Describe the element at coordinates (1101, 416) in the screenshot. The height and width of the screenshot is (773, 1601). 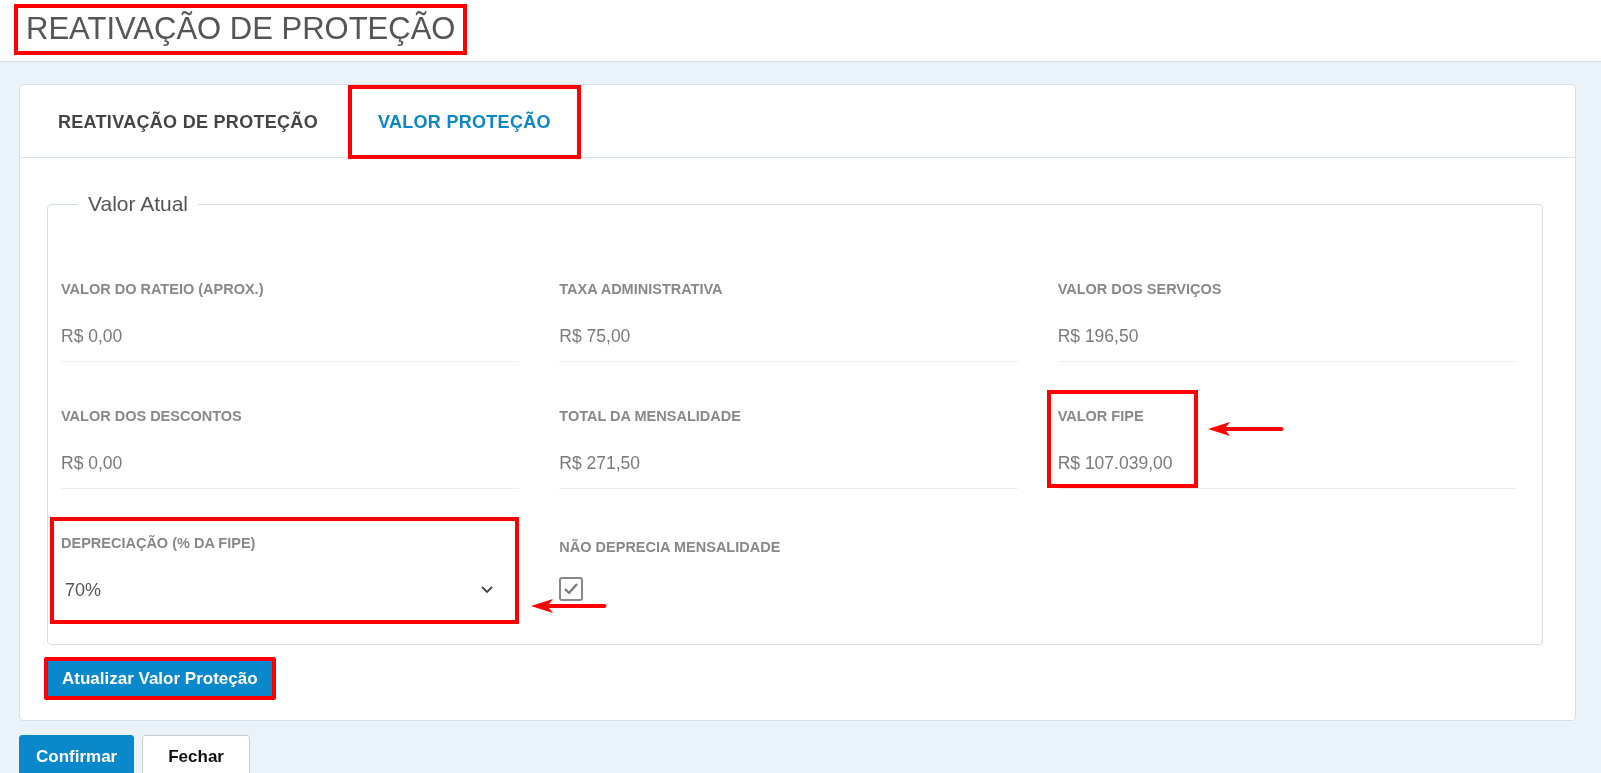
I see `field-label: VALOR FIPE` at that location.